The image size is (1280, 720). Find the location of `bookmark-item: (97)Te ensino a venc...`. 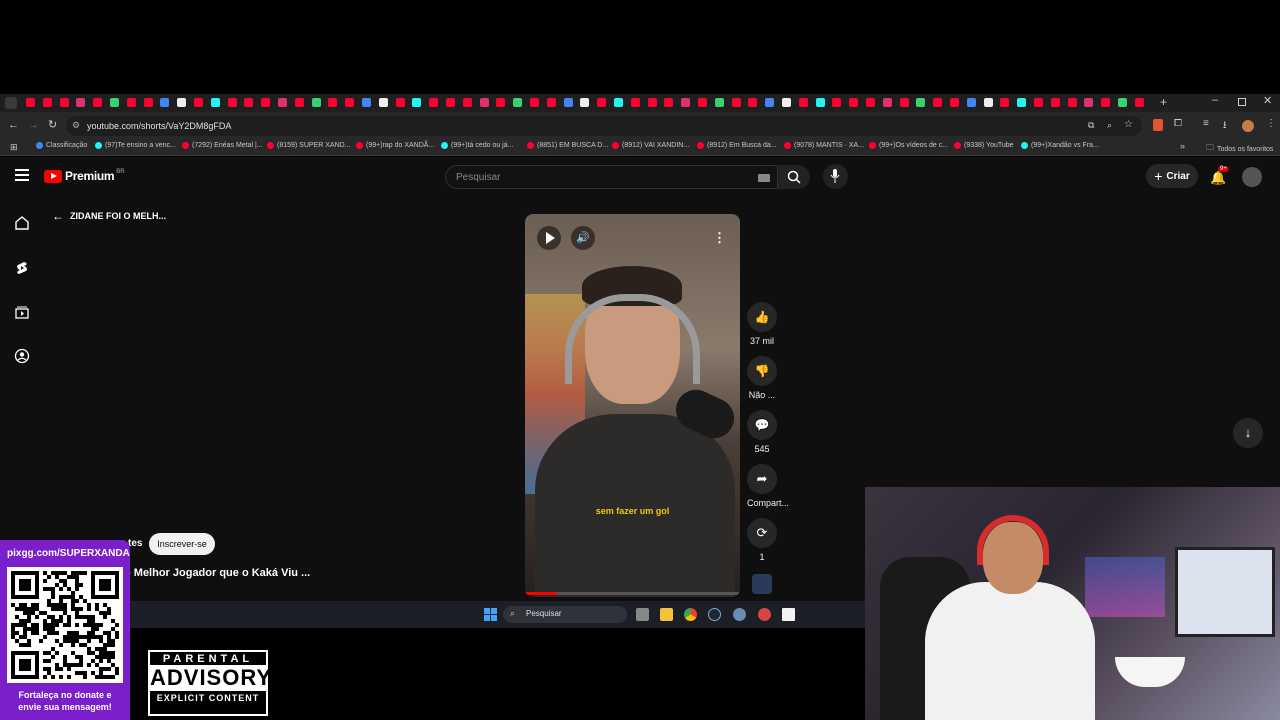

bookmark-item: (97)Te ensino a venc... is located at coordinates (135, 145).